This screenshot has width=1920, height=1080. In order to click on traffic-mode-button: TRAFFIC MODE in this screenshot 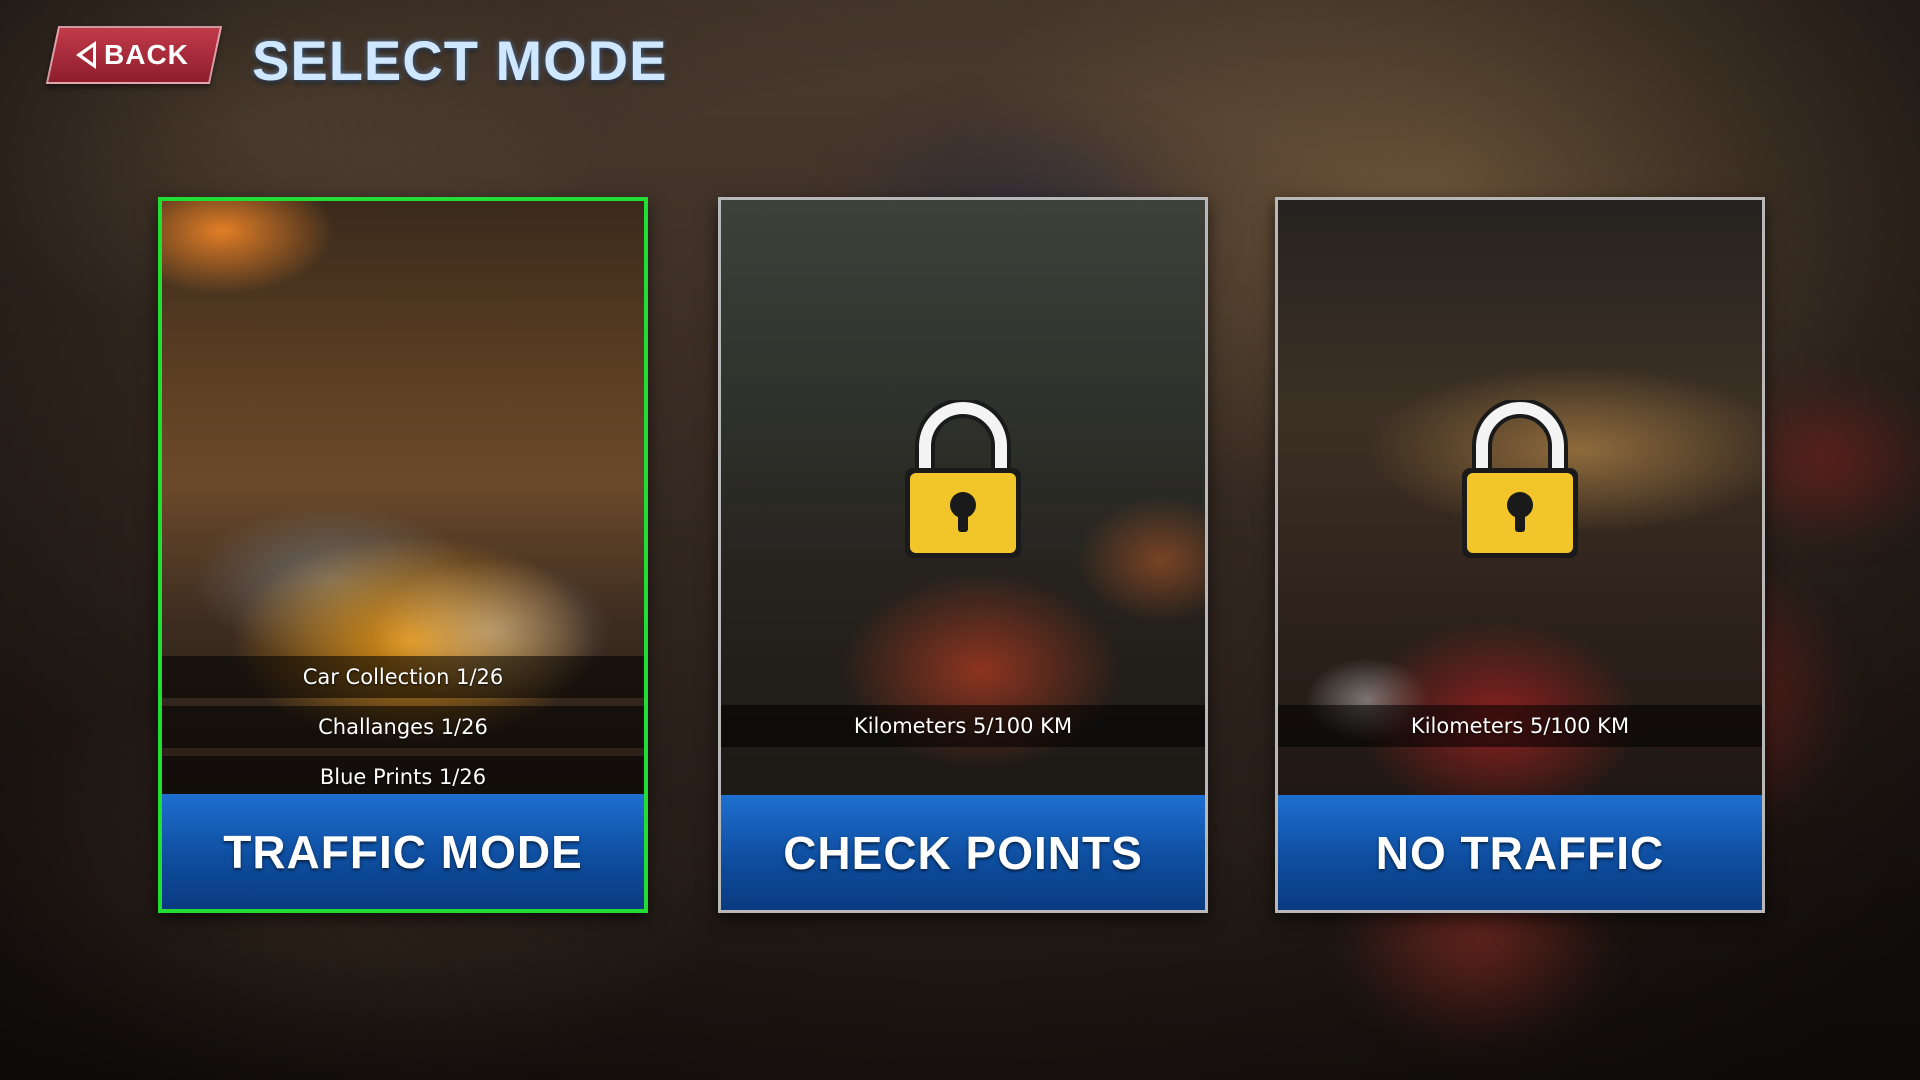, I will do `click(403, 851)`.